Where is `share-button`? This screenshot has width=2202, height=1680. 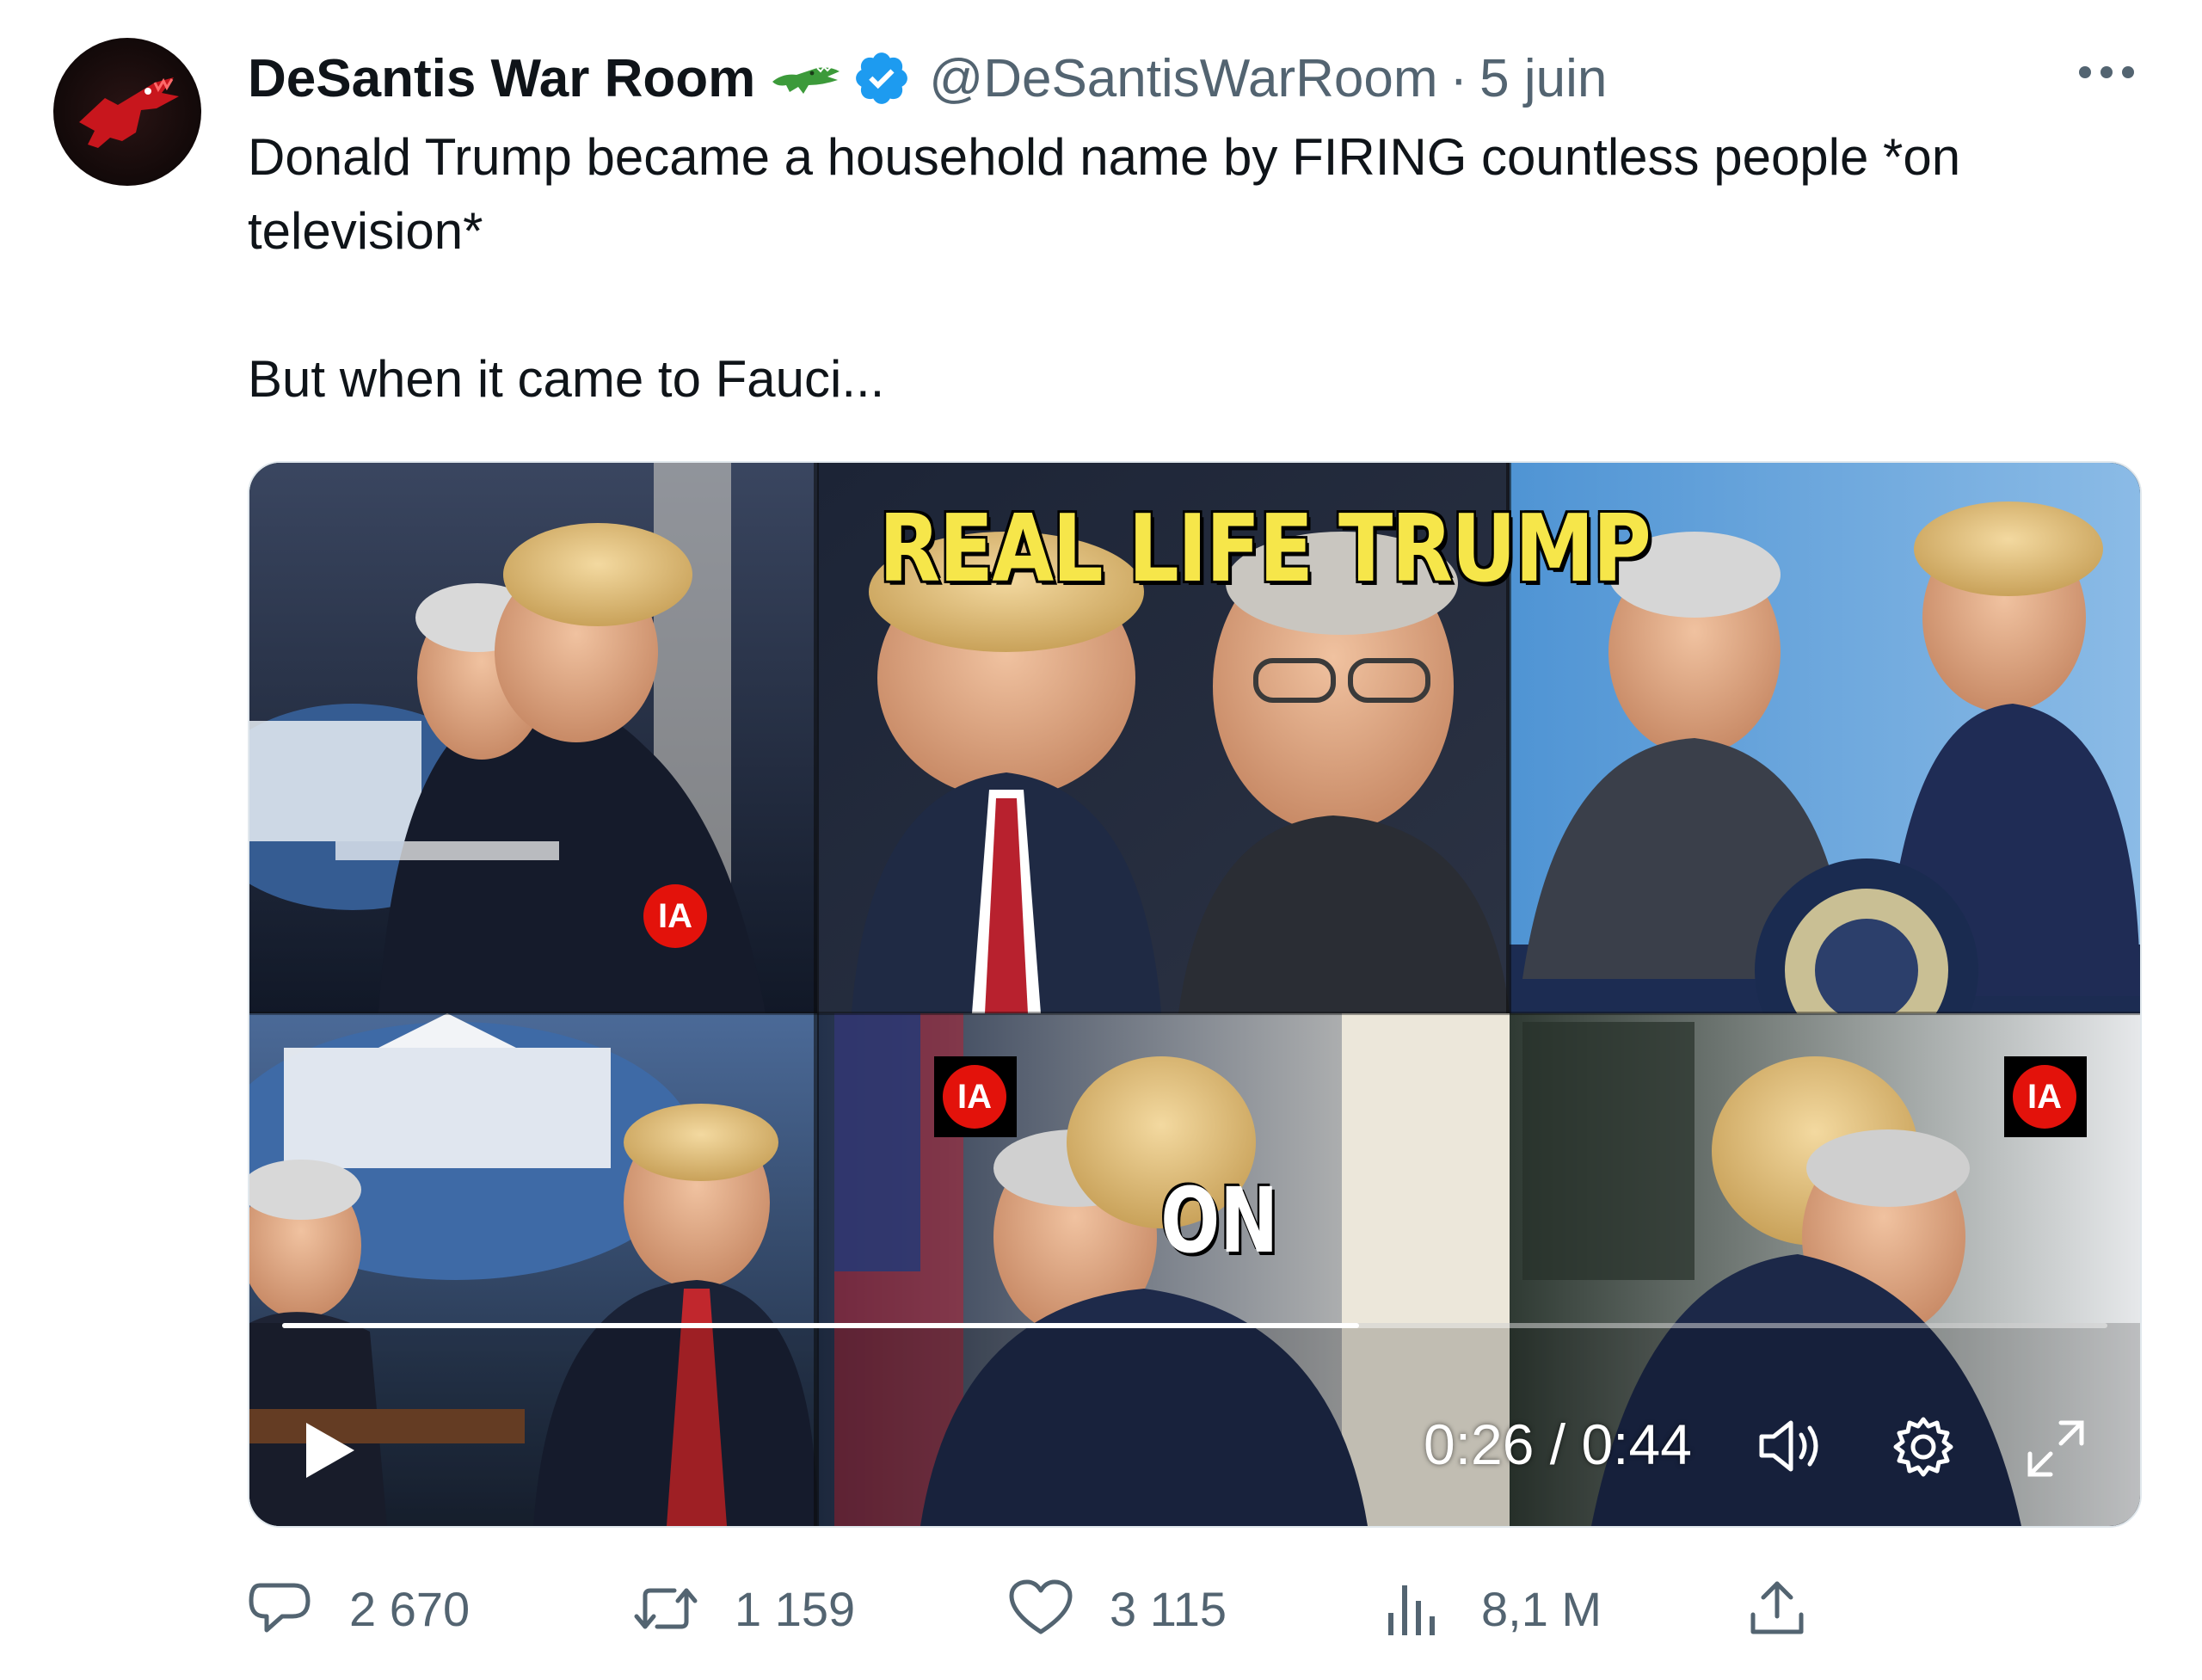
share-button is located at coordinates (1795, 1609).